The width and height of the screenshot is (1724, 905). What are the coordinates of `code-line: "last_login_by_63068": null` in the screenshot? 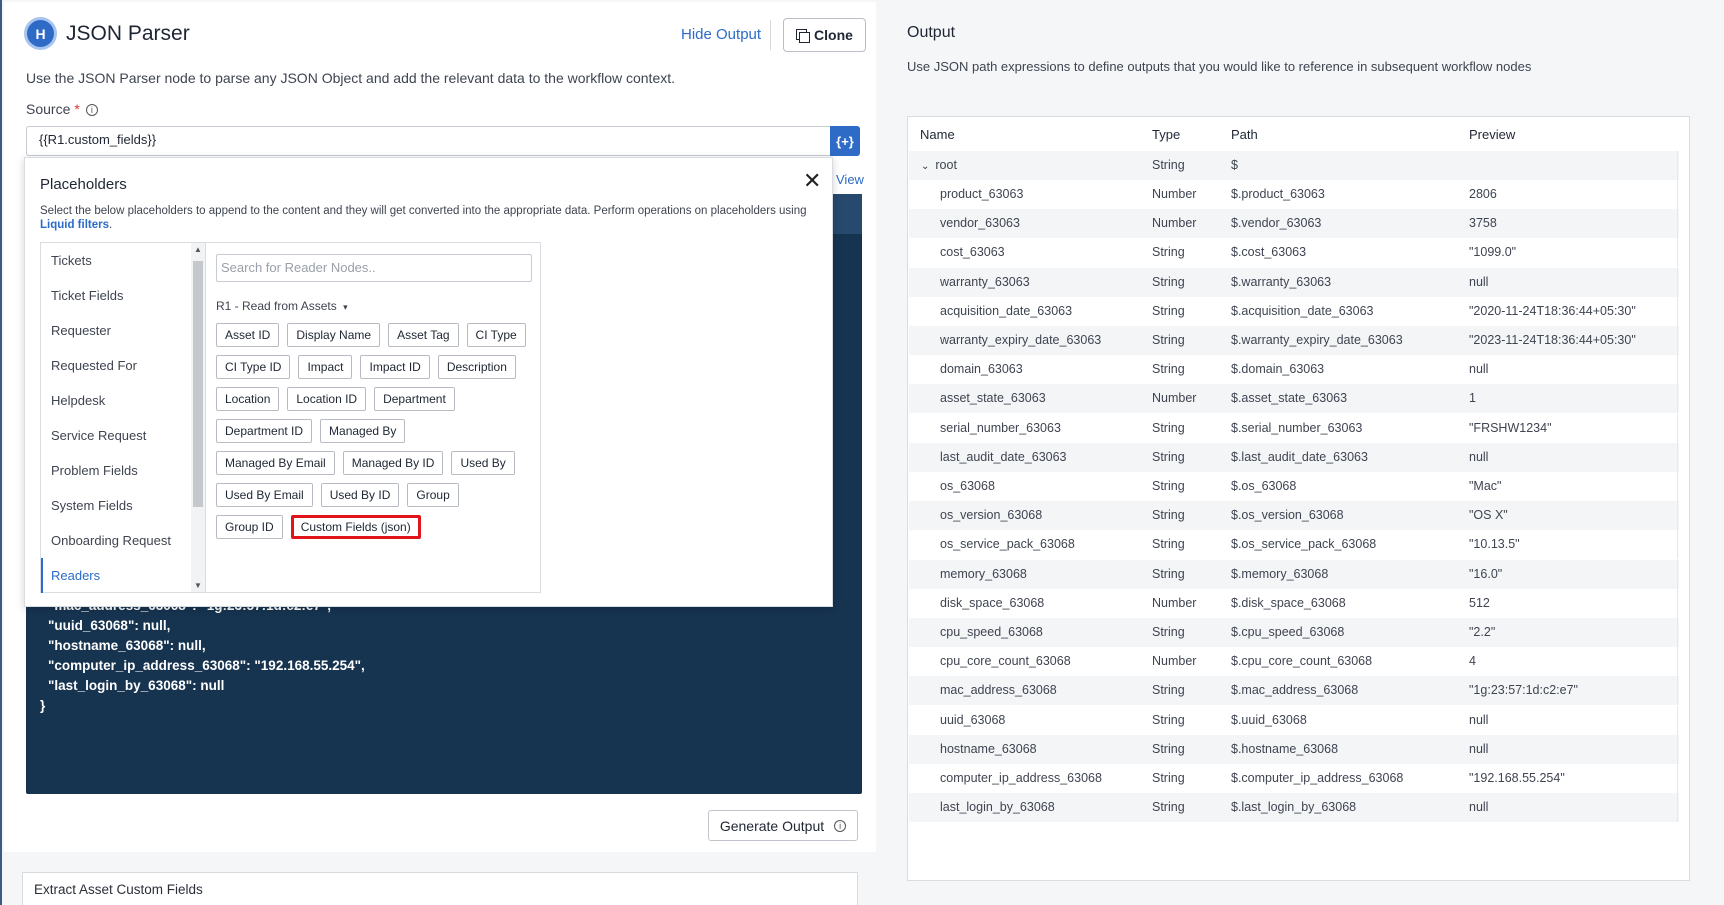 It's located at (136, 685).